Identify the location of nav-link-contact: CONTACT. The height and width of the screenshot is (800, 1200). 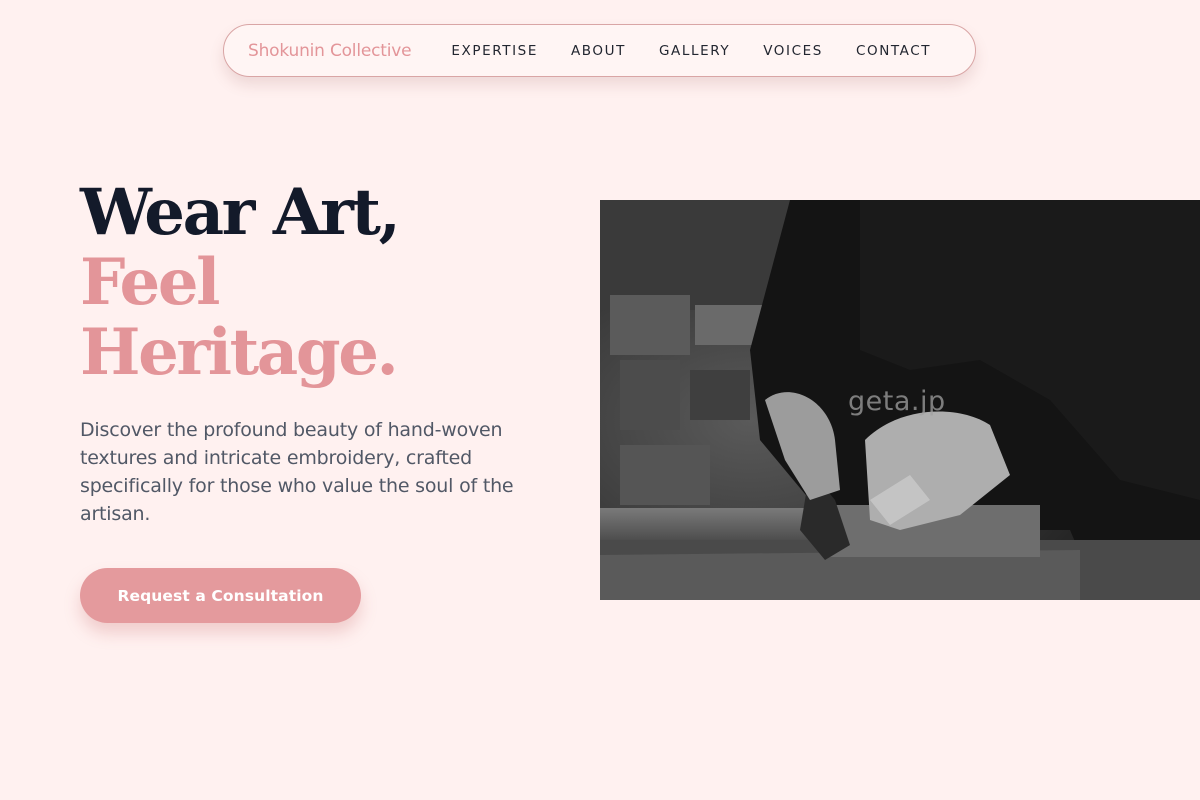
(893, 51).